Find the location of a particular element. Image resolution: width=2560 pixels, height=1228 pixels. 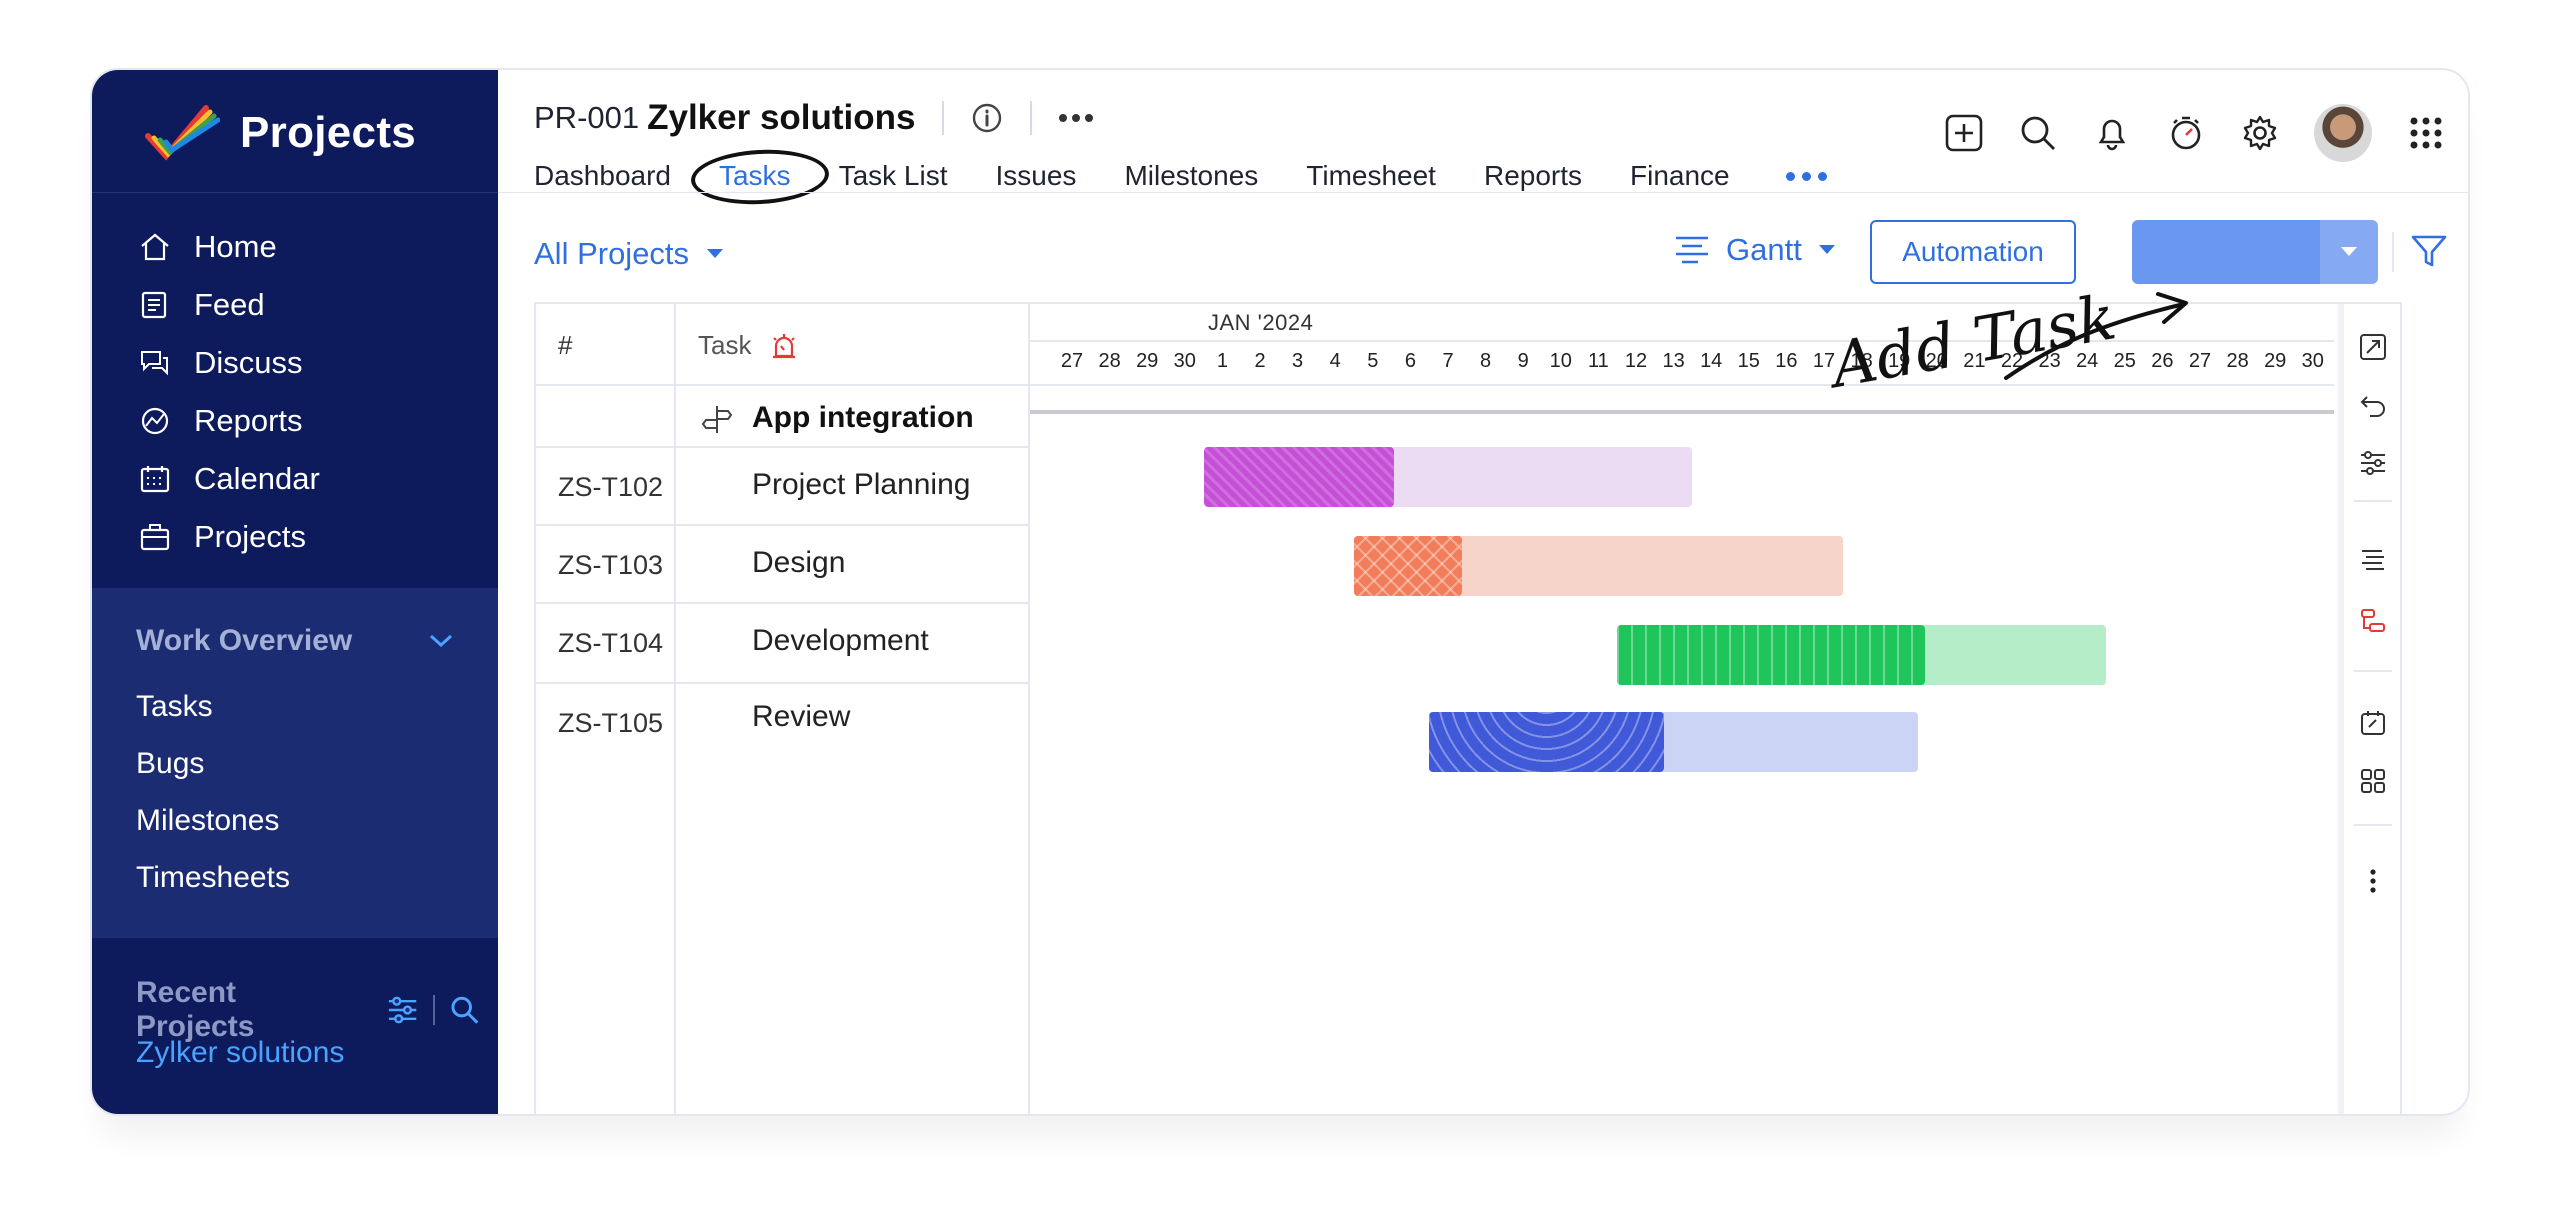

work-item-tasks: Tasks is located at coordinates (213, 706).